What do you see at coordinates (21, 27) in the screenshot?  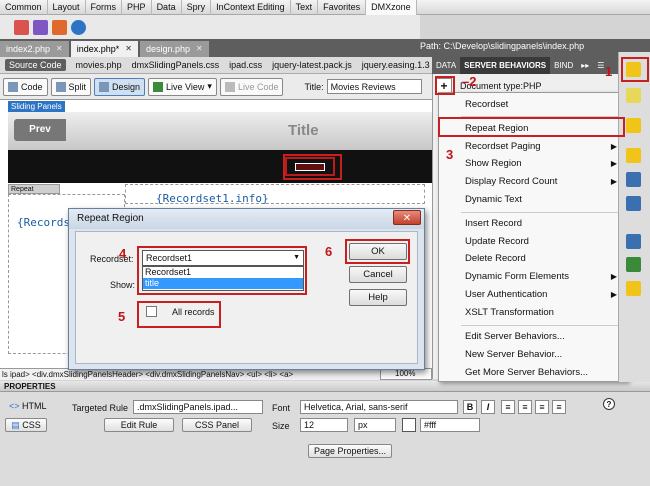 I see `insert-plugin-icon` at bounding box center [21, 27].